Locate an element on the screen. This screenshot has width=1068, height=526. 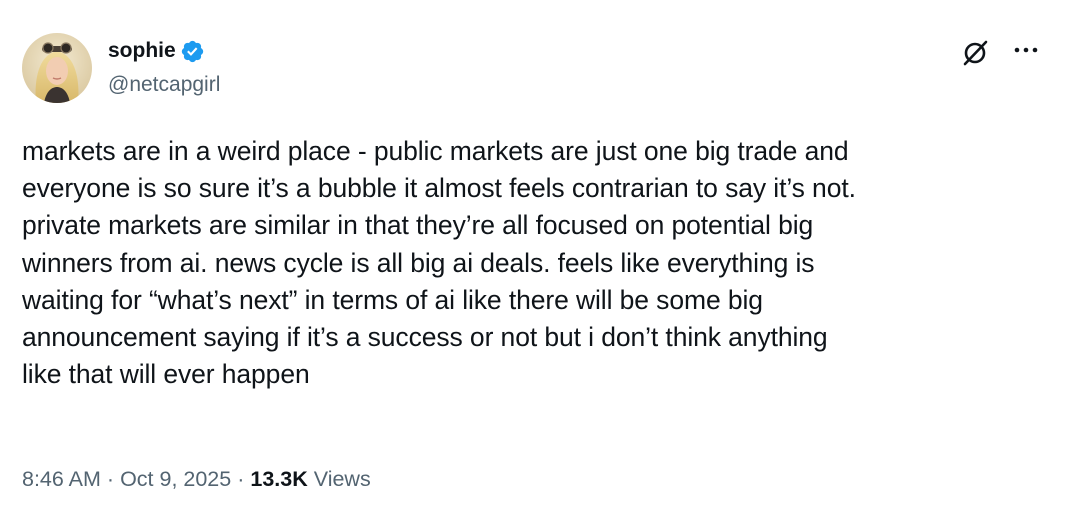
grok-icon is located at coordinates (975, 53).